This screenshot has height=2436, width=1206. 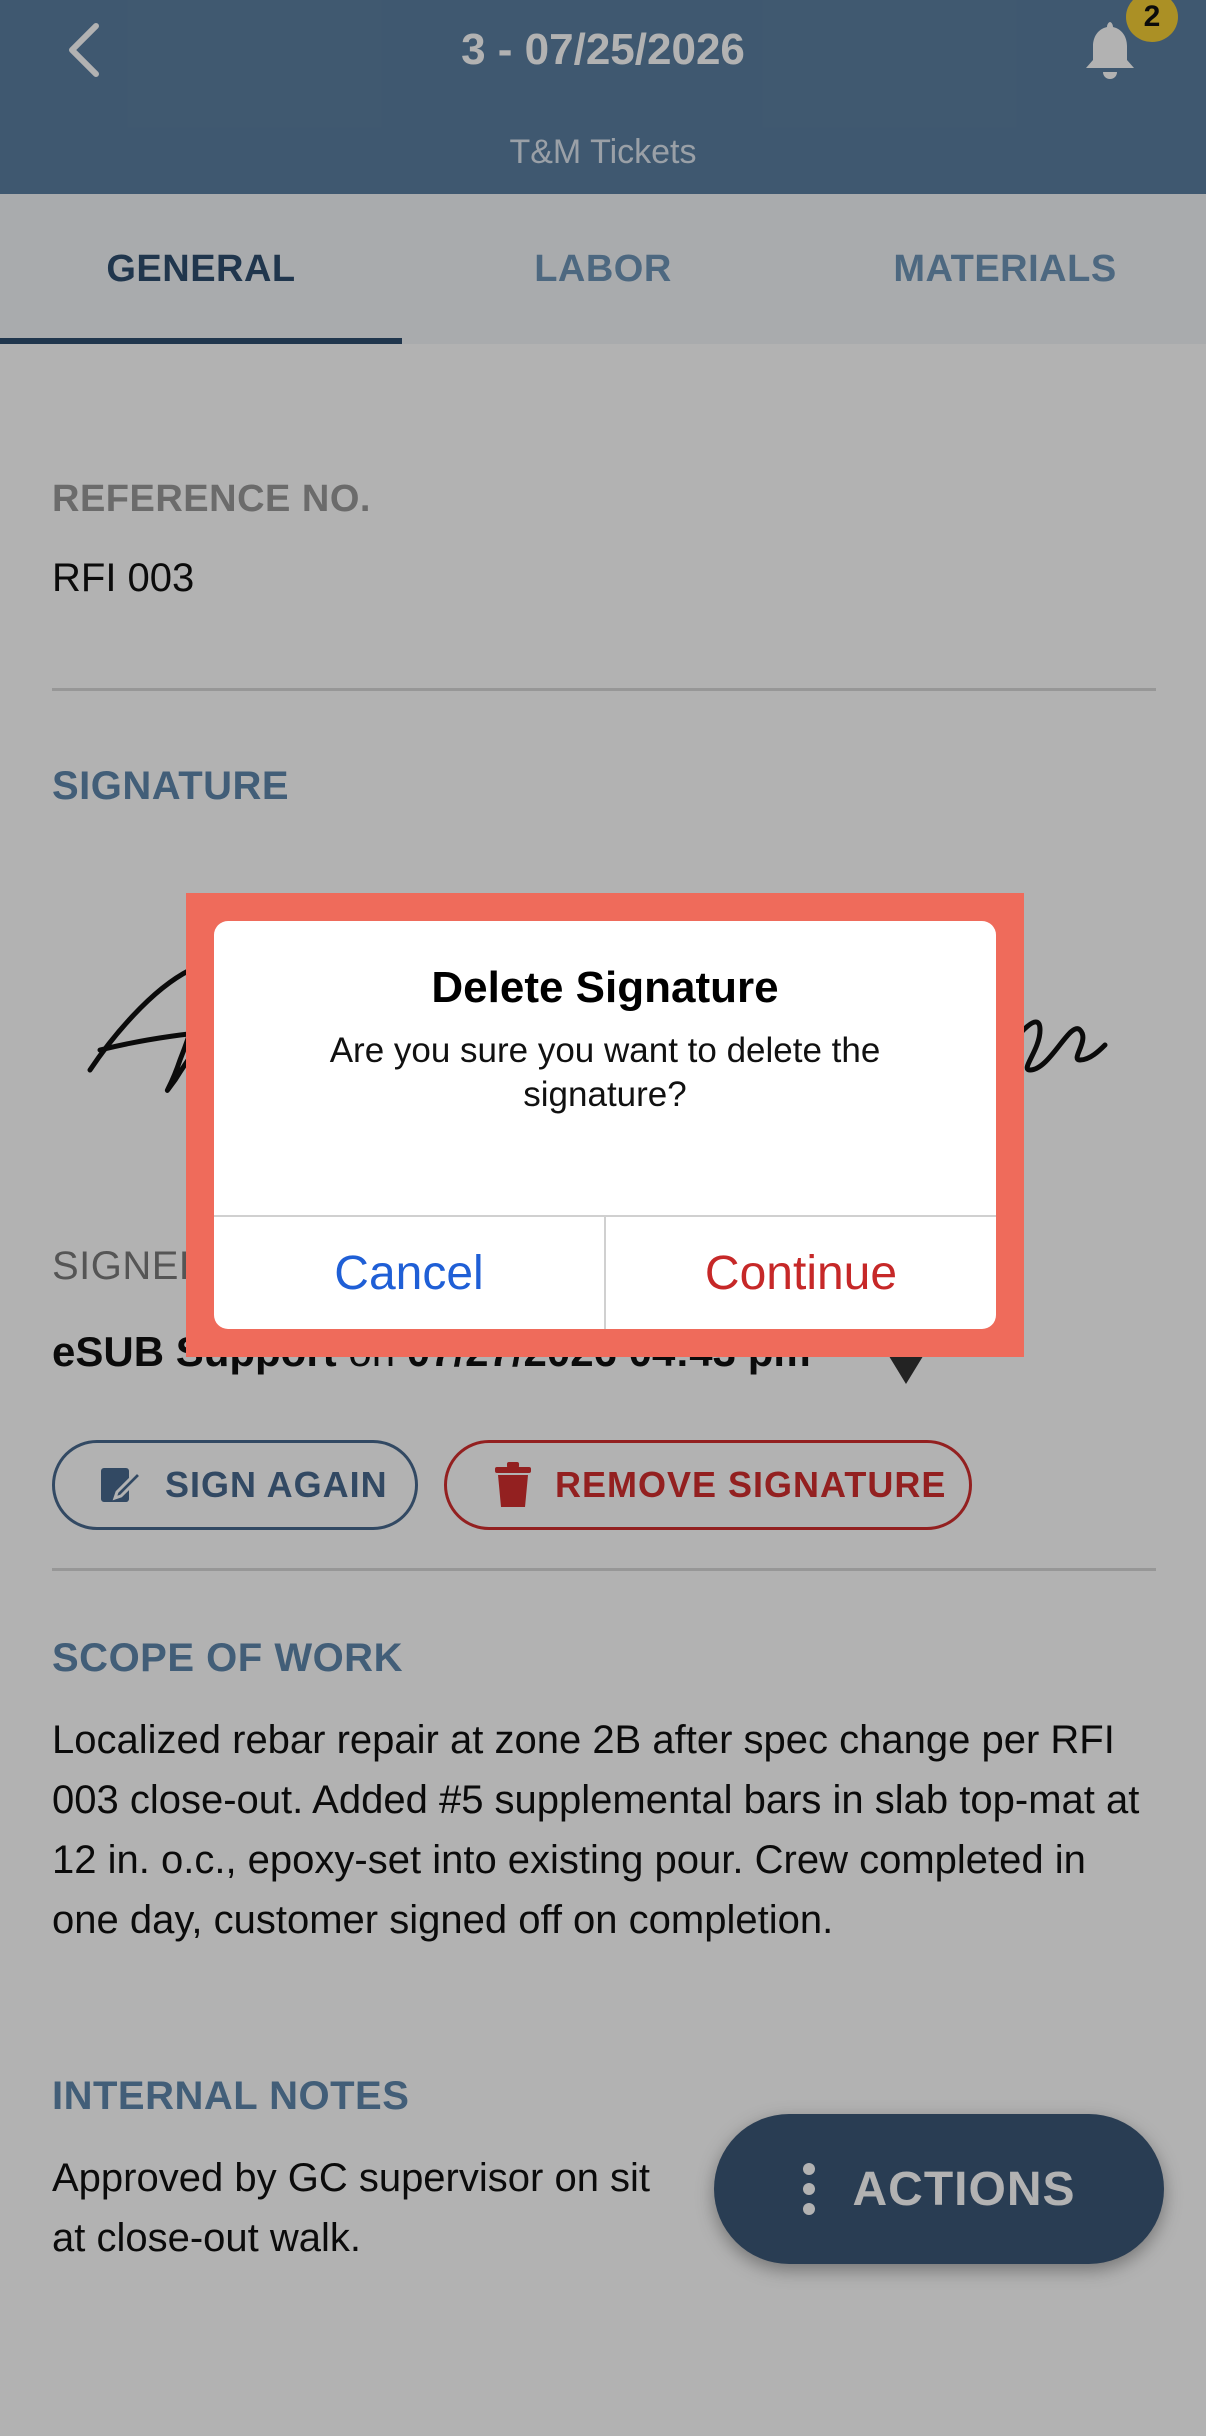 I want to click on cancel-button: Cancel, so click(x=409, y=1273).